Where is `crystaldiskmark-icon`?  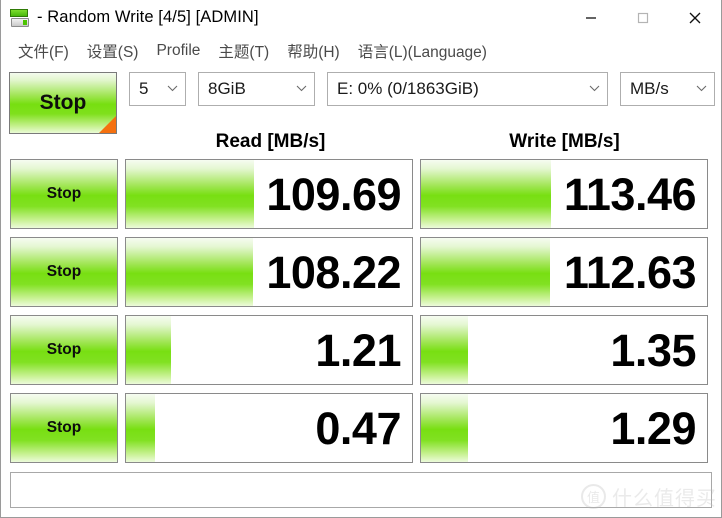
crystaldiskmark-icon is located at coordinates (20, 18).